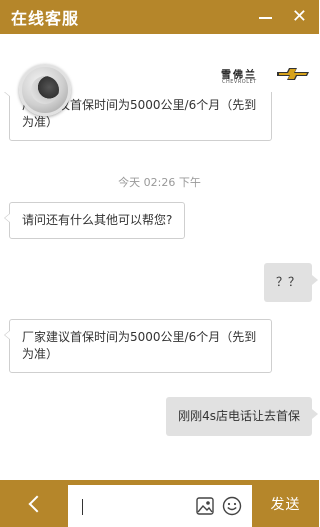  I want to click on brand-logo: 雪佛兰 CHEVROLET, so click(265, 76).